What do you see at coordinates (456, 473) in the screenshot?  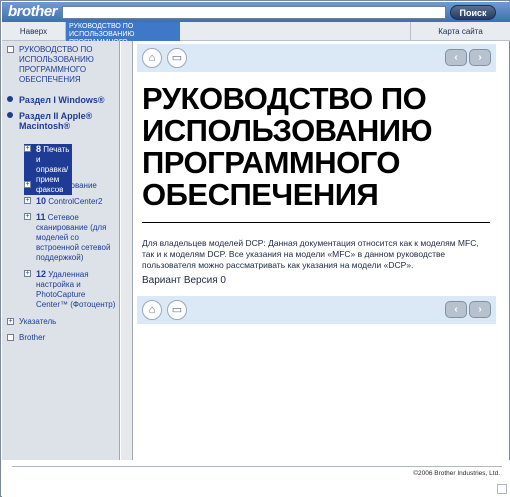 I see `copyright-text: ©2006 Brother Industries, Ltd.` at bounding box center [456, 473].